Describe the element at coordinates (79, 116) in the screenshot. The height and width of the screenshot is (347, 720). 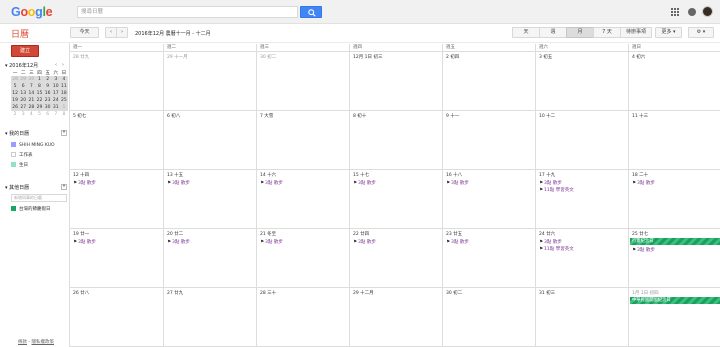
I see `day-label: 5 初七` at that location.